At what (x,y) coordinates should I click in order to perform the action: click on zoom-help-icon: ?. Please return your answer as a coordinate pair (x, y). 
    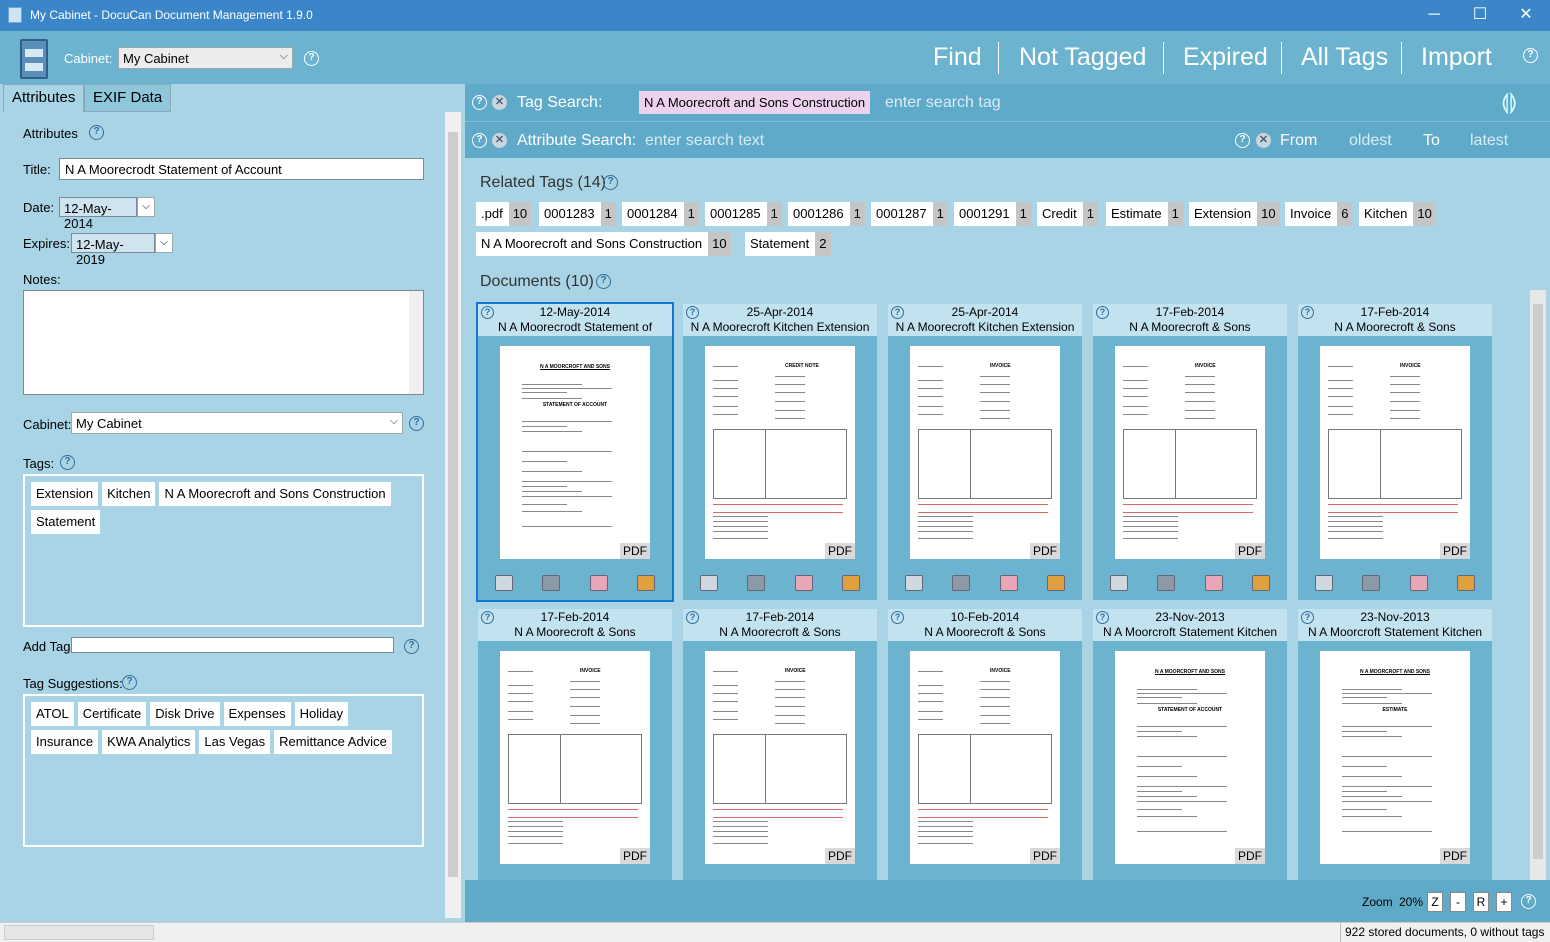
    Looking at the image, I should click on (1528, 901).